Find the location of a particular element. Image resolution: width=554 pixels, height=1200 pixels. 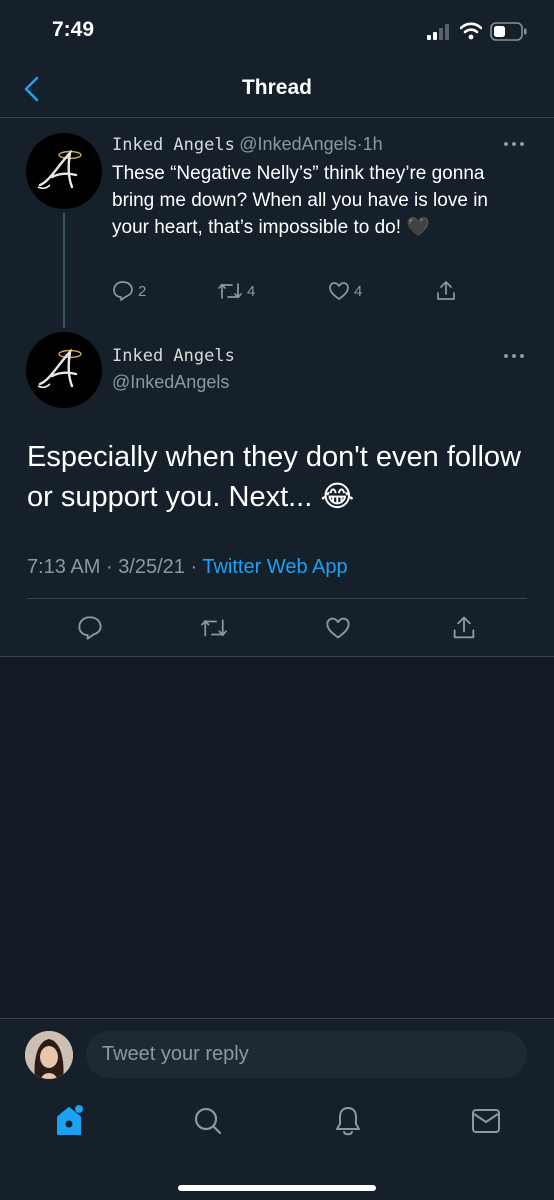

reply-placeholder: Tweet your reply is located at coordinates (175, 1054).